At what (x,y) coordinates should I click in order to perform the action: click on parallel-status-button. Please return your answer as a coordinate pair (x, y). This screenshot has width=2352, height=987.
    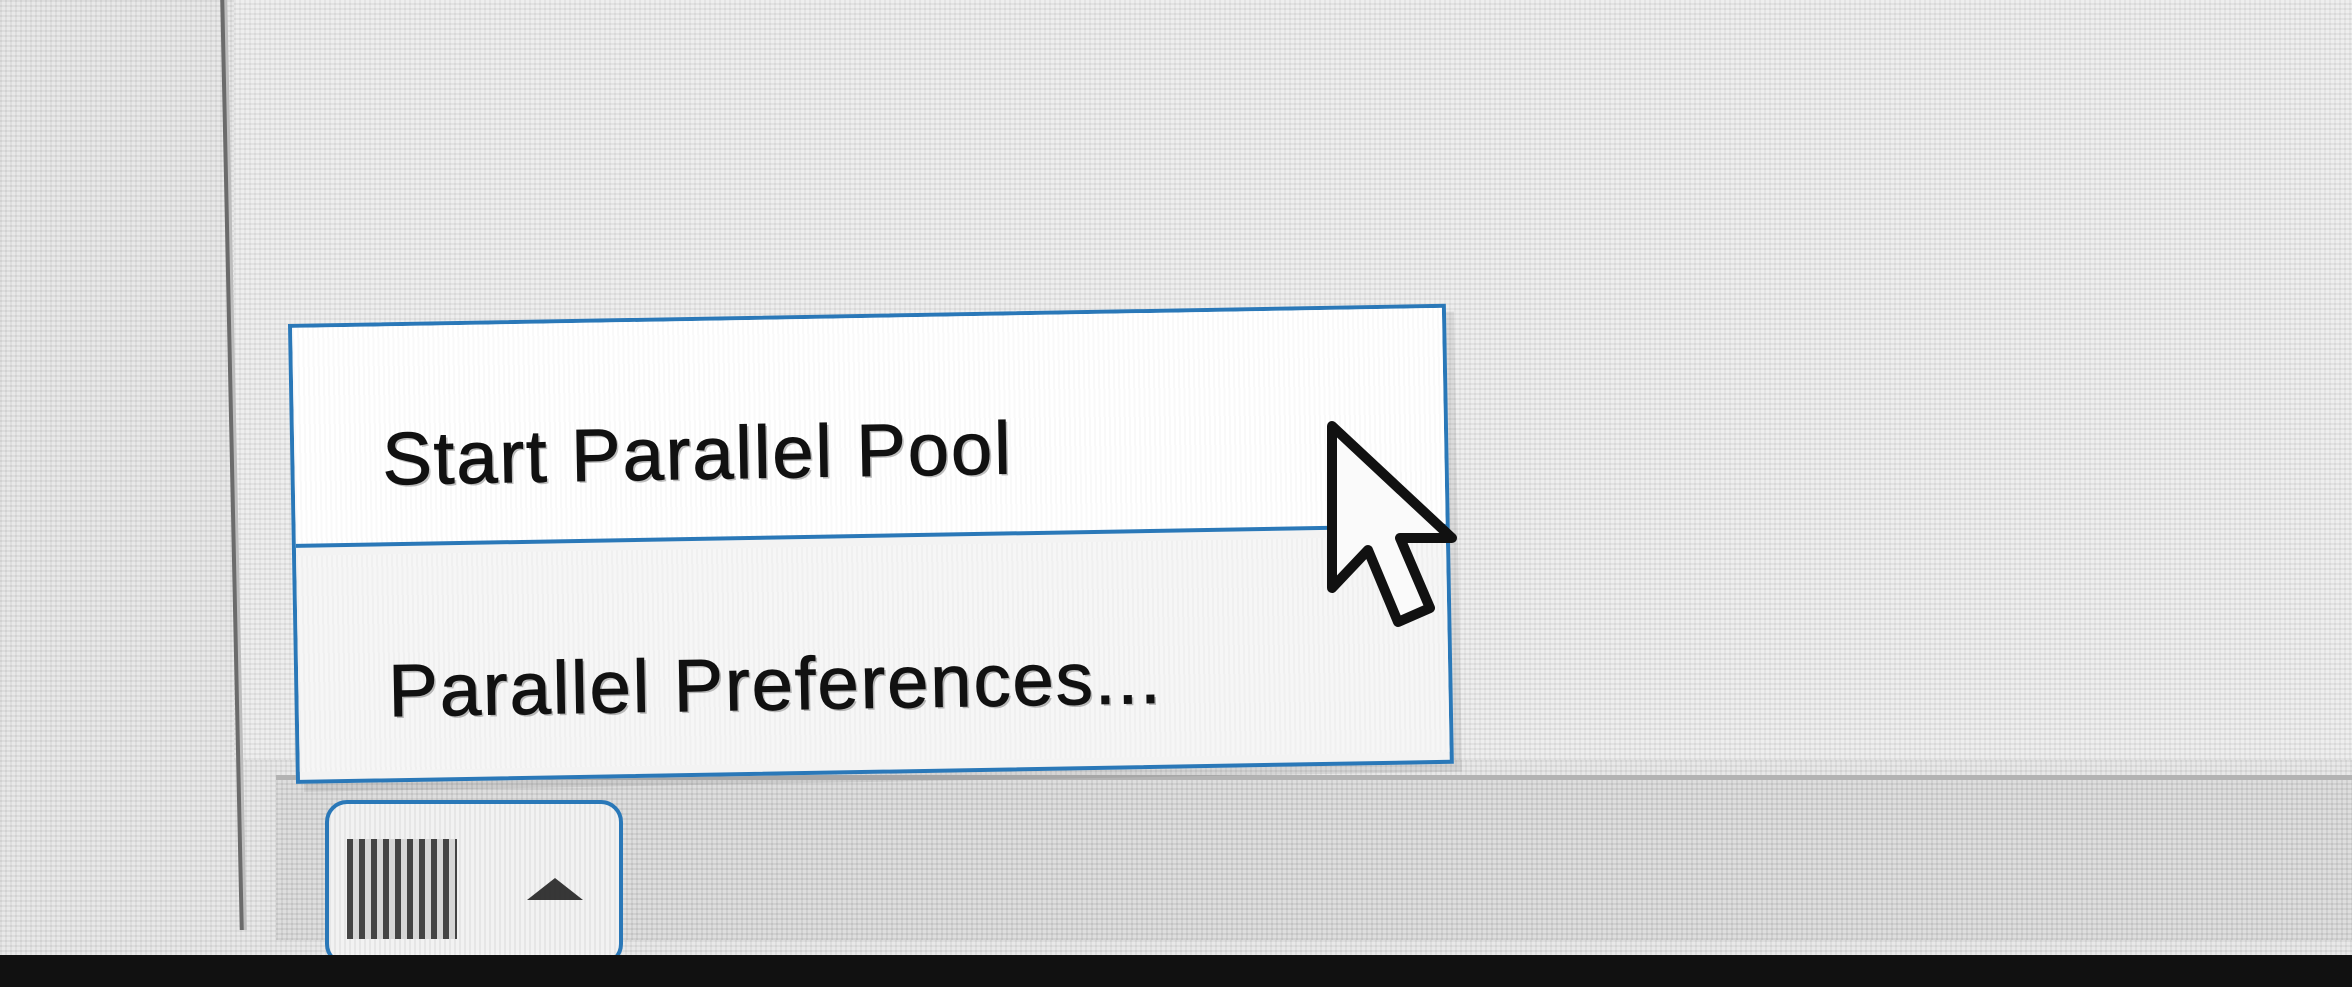
    Looking at the image, I should click on (474, 883).